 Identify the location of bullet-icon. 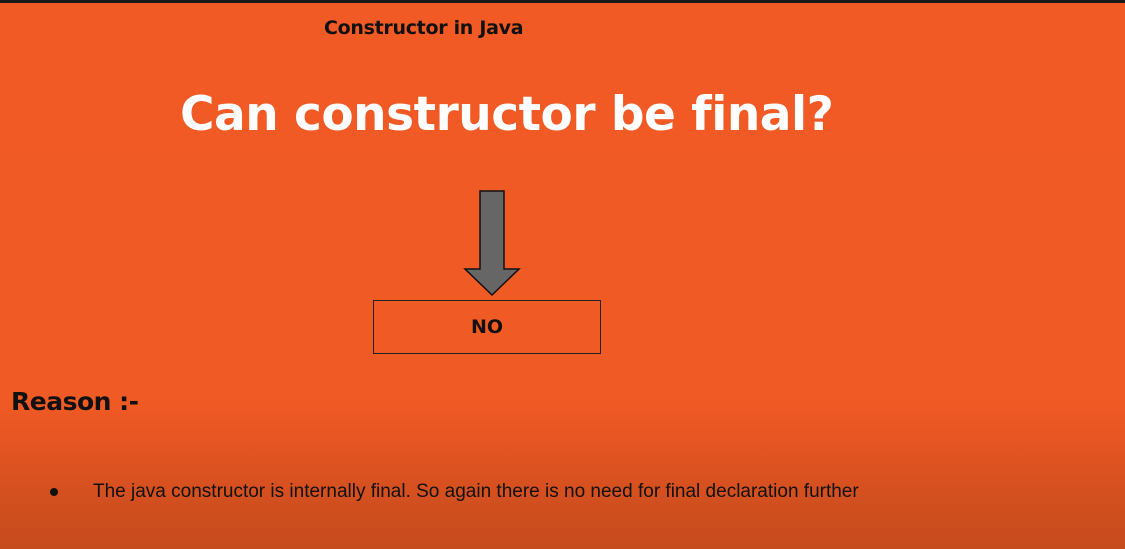
(54, 492).